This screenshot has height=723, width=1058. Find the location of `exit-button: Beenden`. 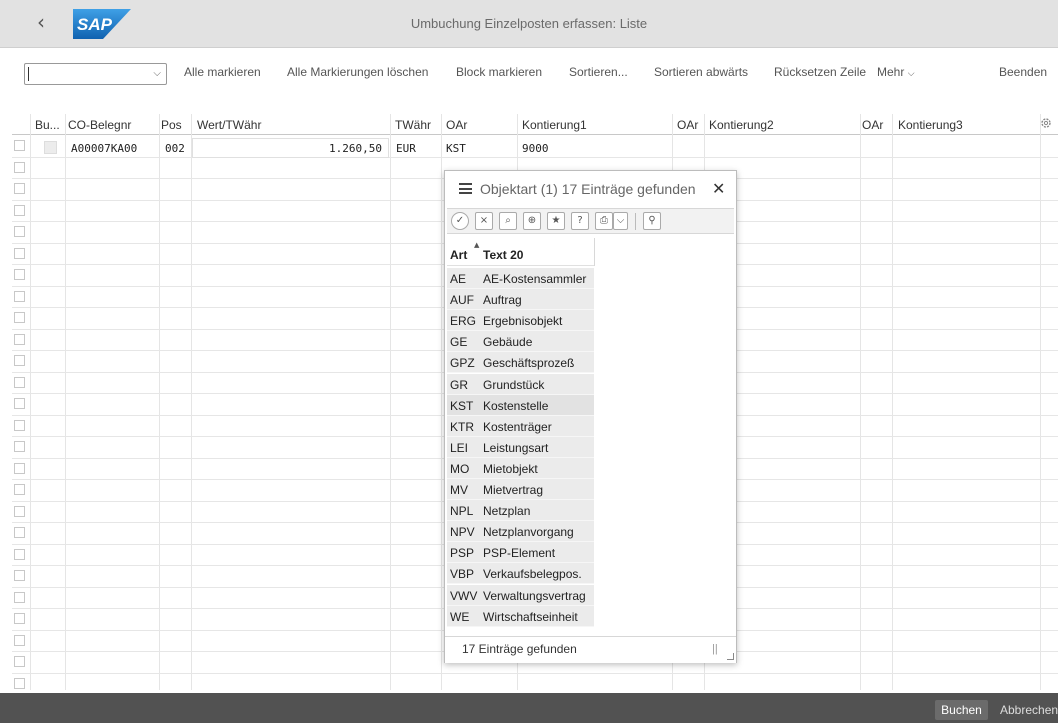

exit-button: Beenden is located at coordinates (1023, 72).